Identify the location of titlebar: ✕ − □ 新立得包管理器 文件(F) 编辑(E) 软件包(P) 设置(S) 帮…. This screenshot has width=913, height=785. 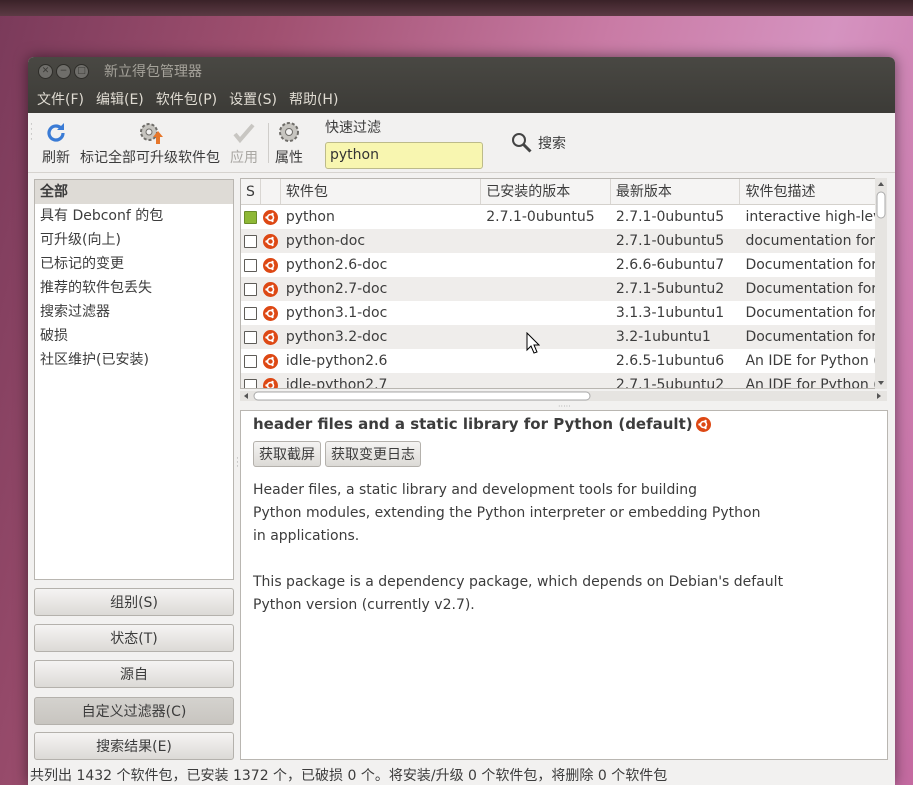
(461, 85).